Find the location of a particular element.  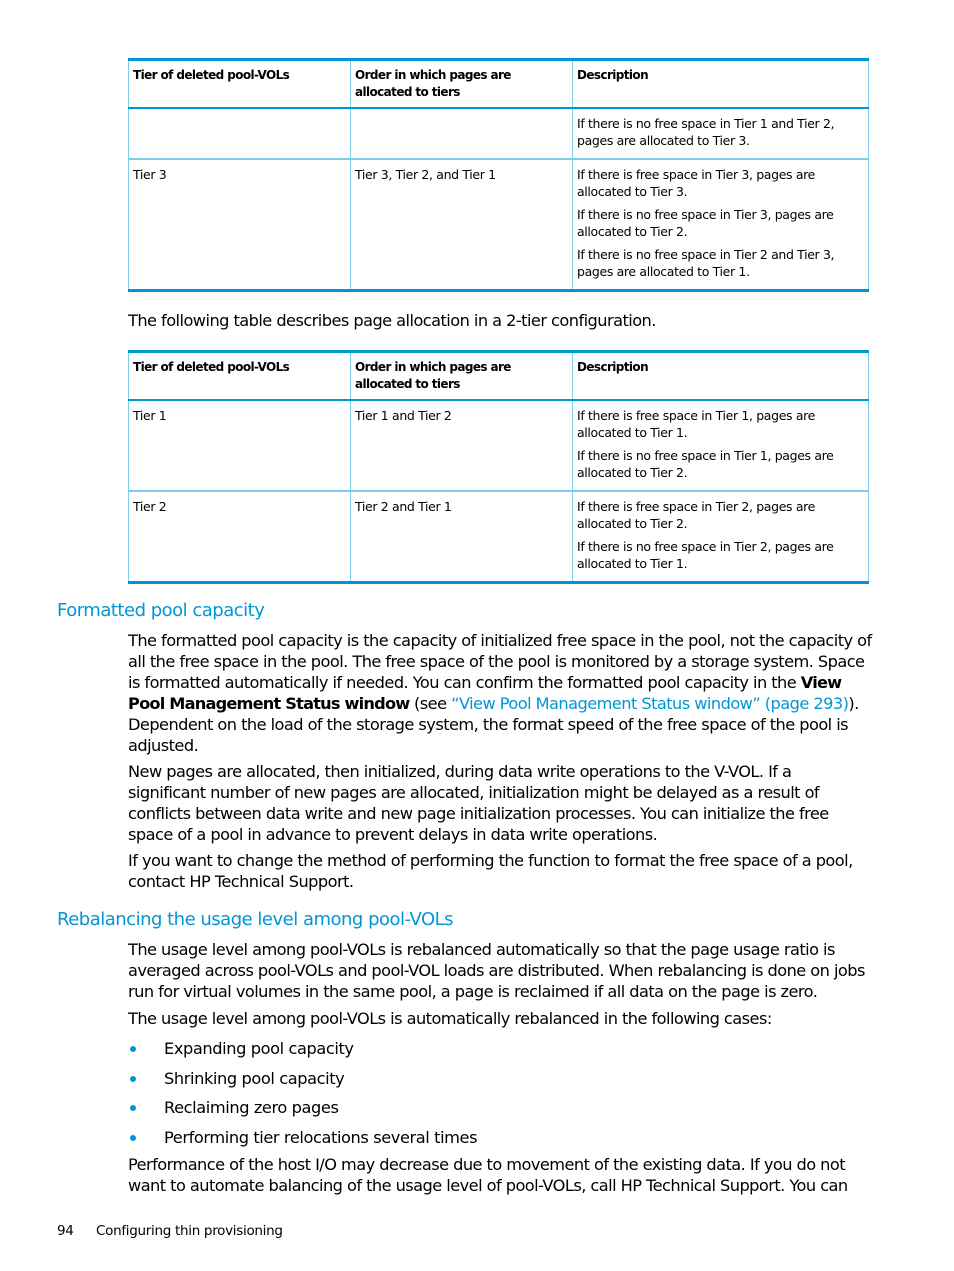

cell-tier is located at coordinates (239, 133).